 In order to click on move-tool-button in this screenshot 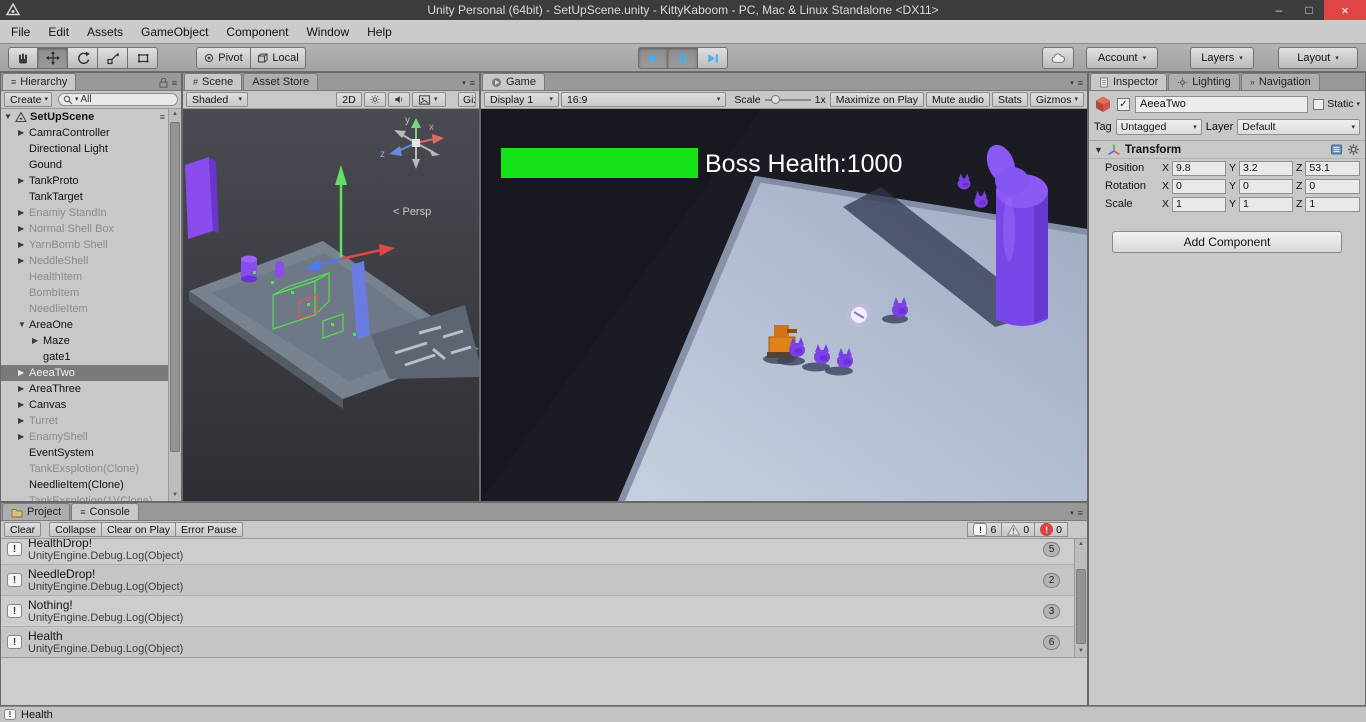, I will do `click(53, 58)`.